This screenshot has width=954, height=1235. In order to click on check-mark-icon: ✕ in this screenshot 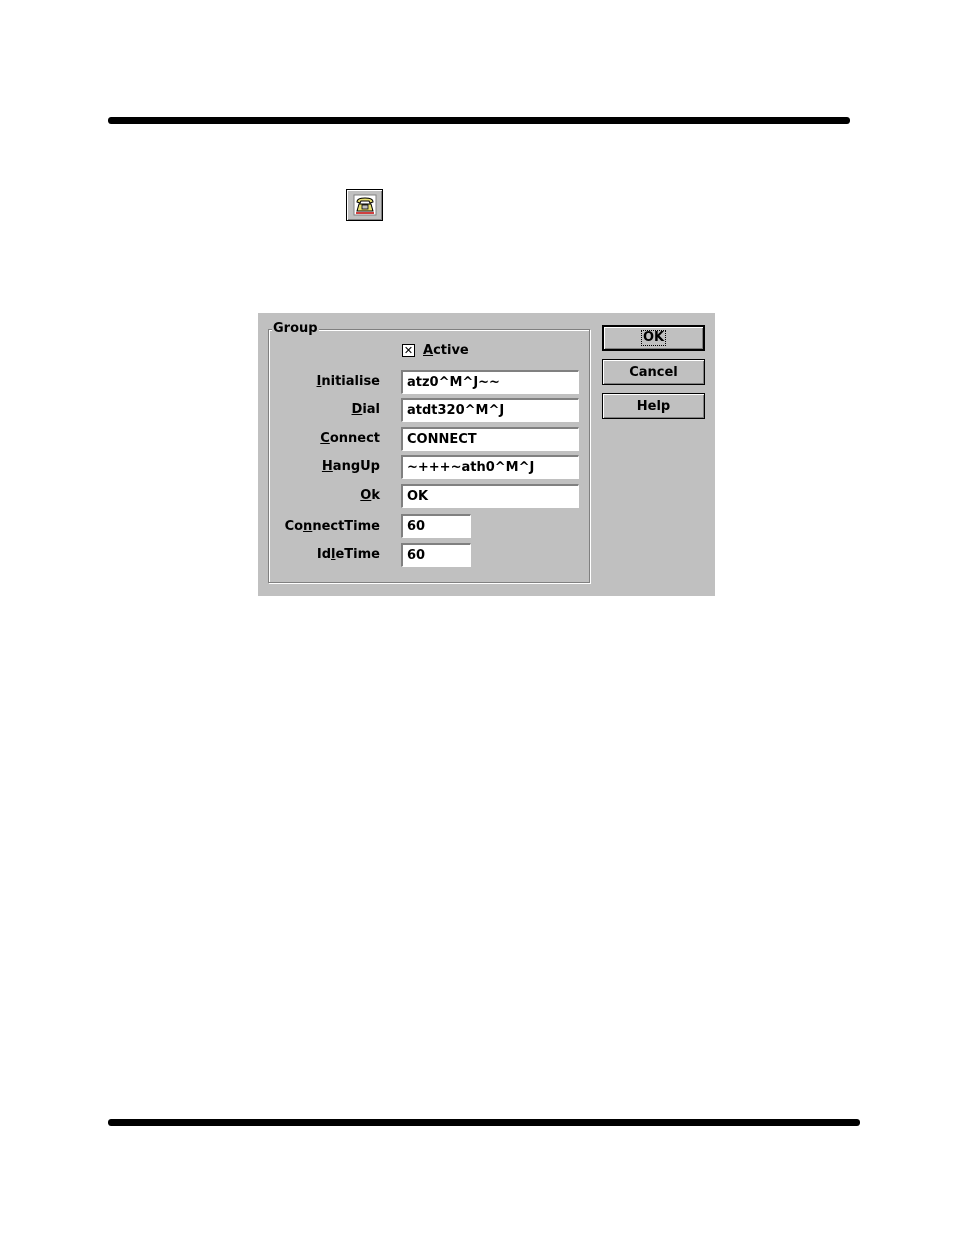, I will do `click(408, 350)`.